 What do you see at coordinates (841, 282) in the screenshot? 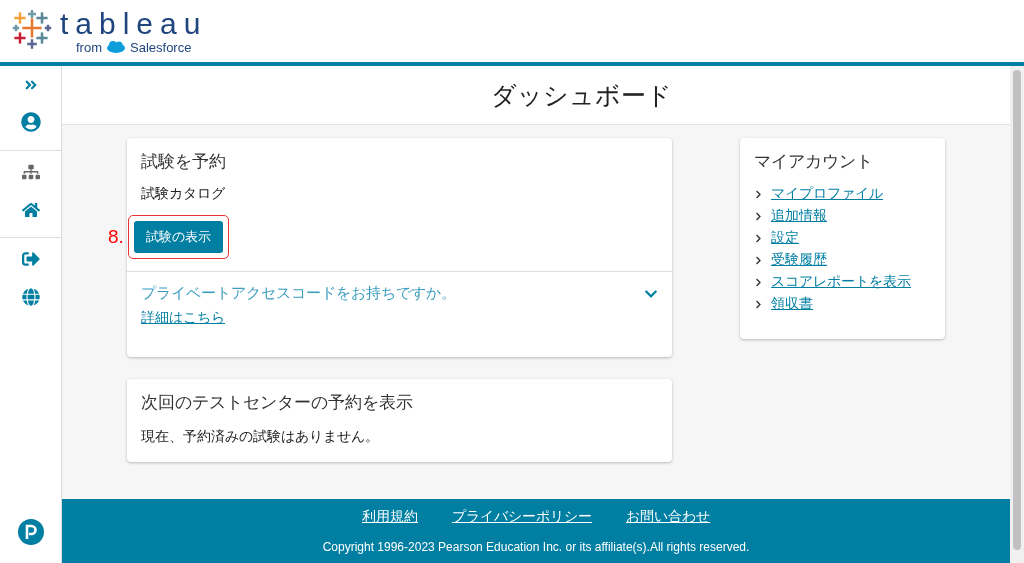
I see `account-link: スコアレポートを表示` at bounding box center [841, 282].